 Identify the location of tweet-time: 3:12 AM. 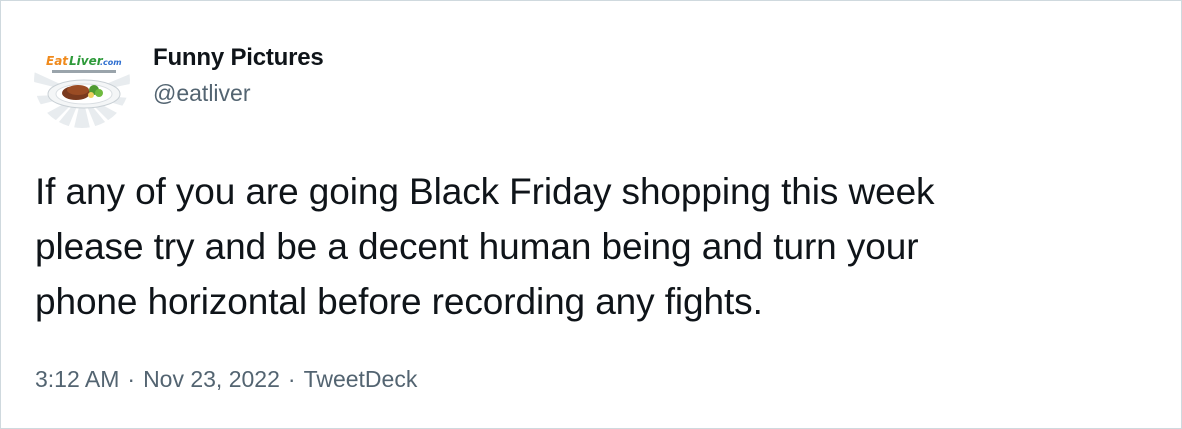
(77, 379).